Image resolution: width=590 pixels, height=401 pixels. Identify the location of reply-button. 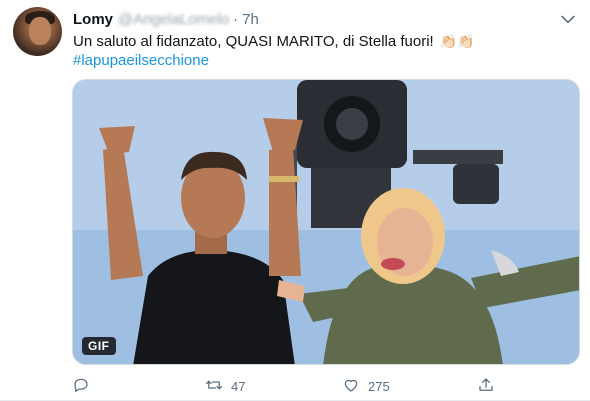
(85, 386).